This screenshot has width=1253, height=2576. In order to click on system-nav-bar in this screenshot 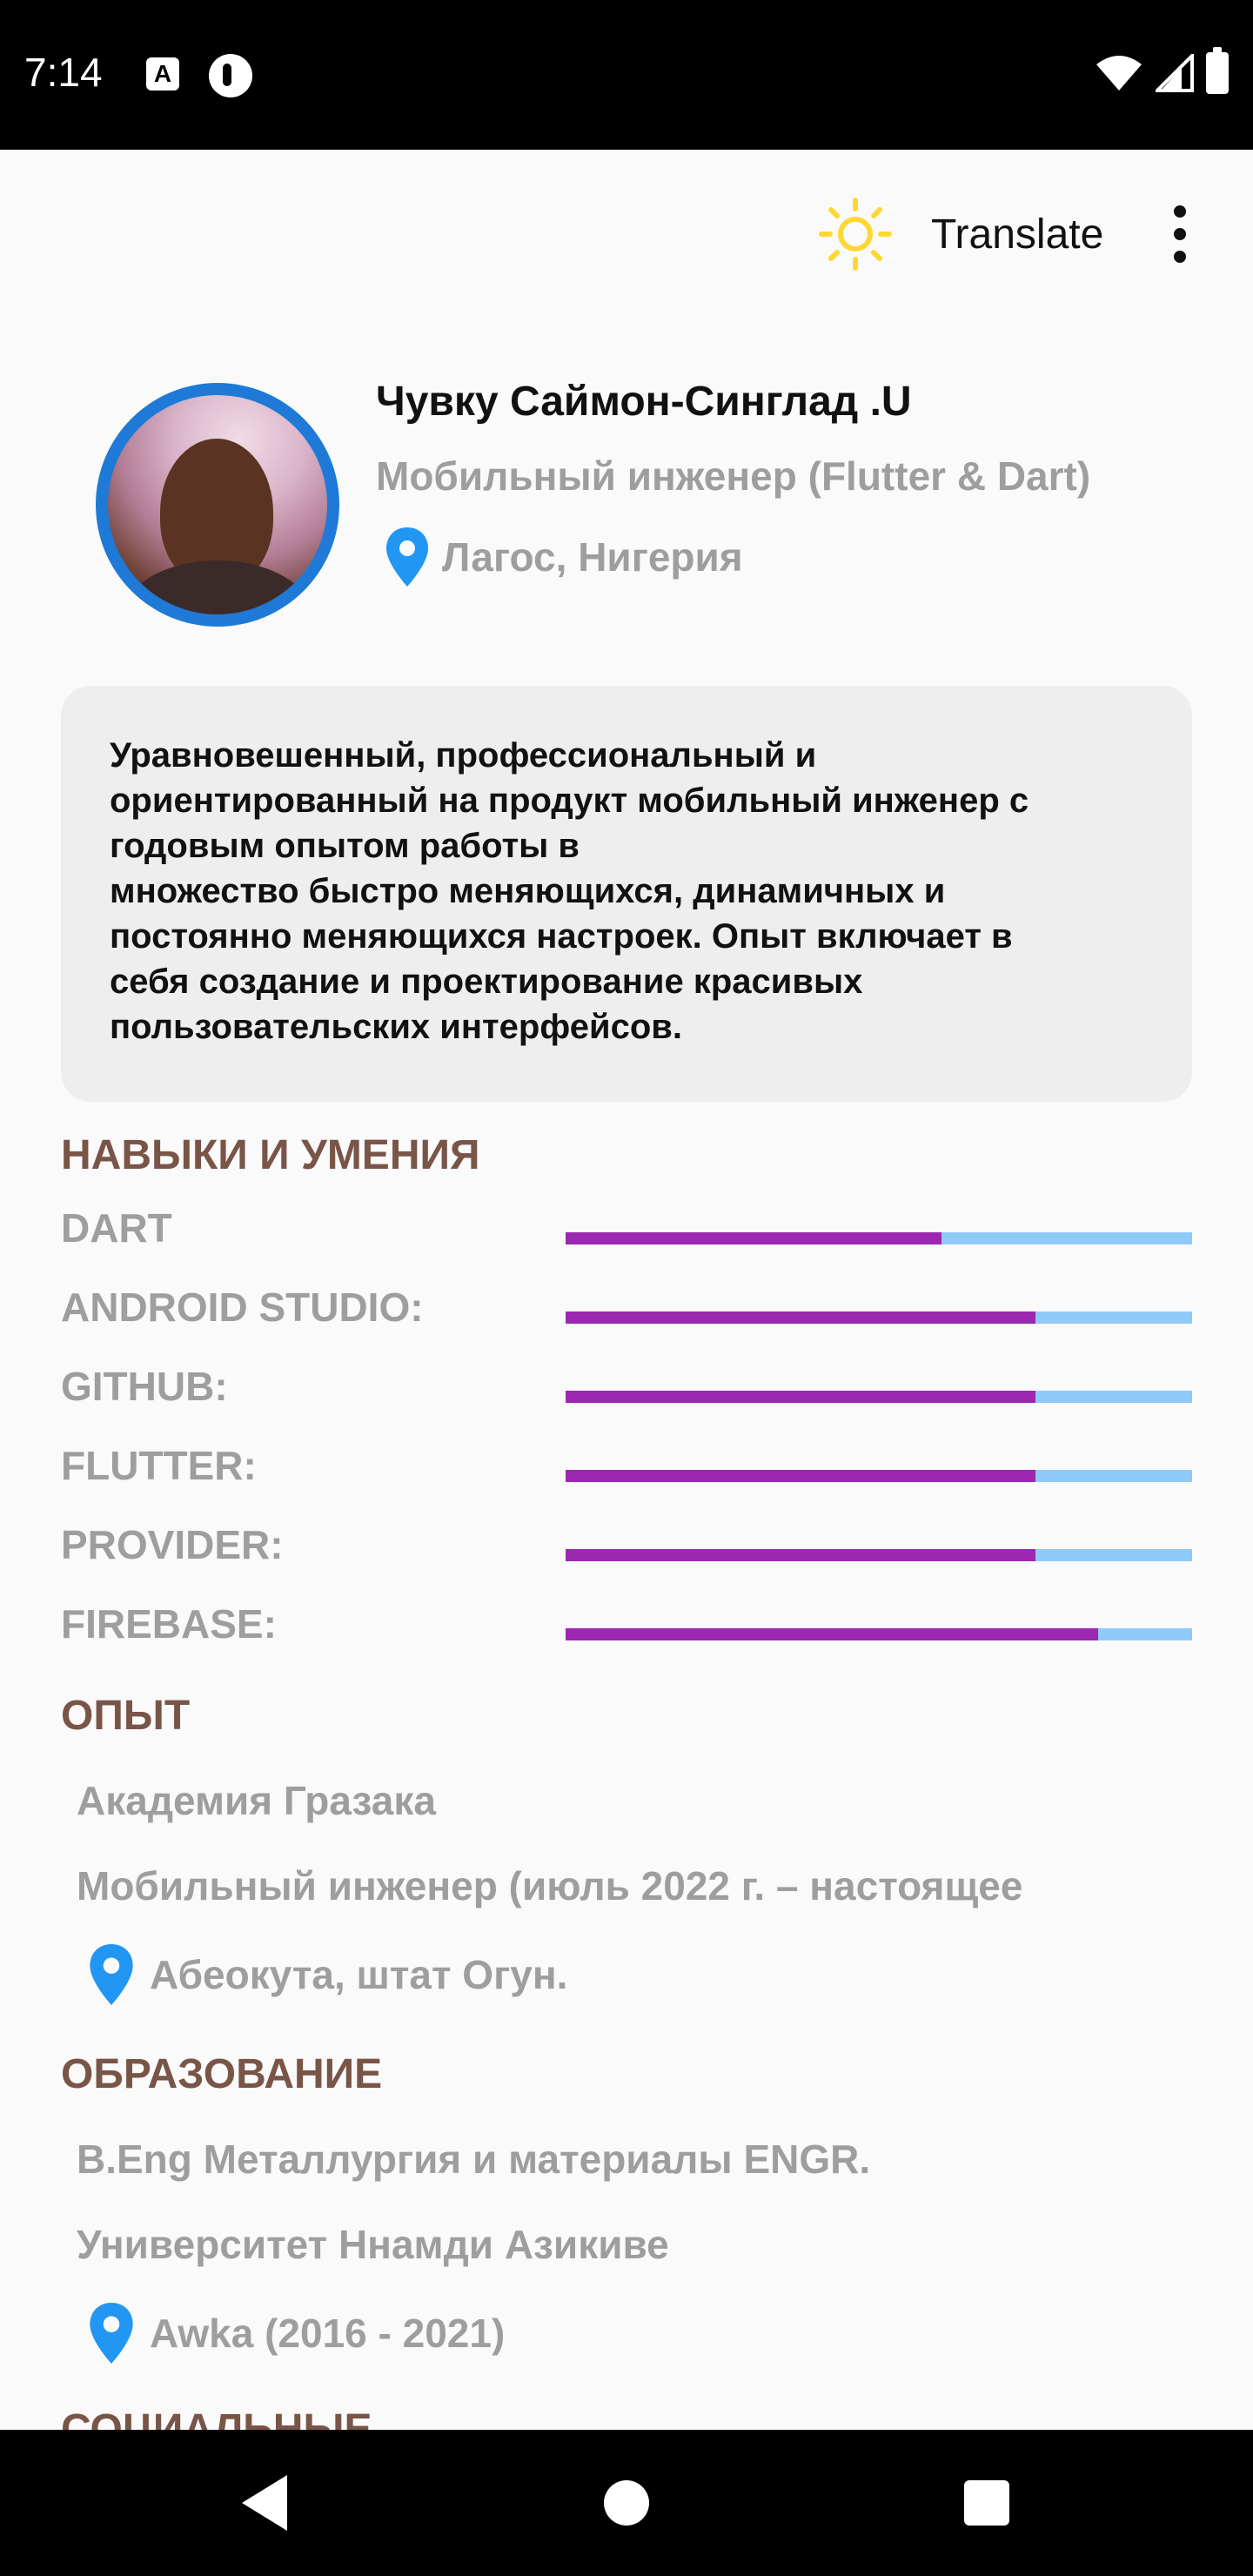, I will do `click(626, 2503)`.